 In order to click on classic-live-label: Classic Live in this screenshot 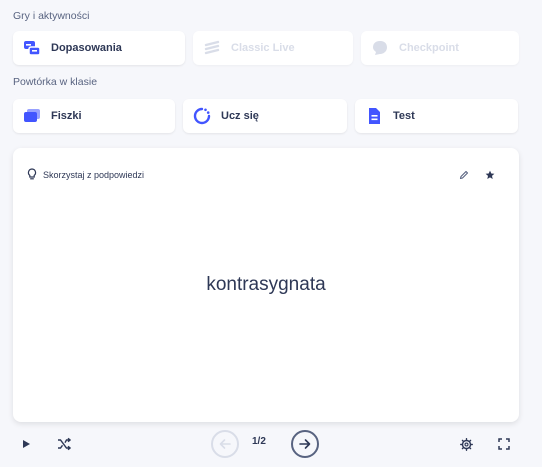, I will do `click(263, 48)`.